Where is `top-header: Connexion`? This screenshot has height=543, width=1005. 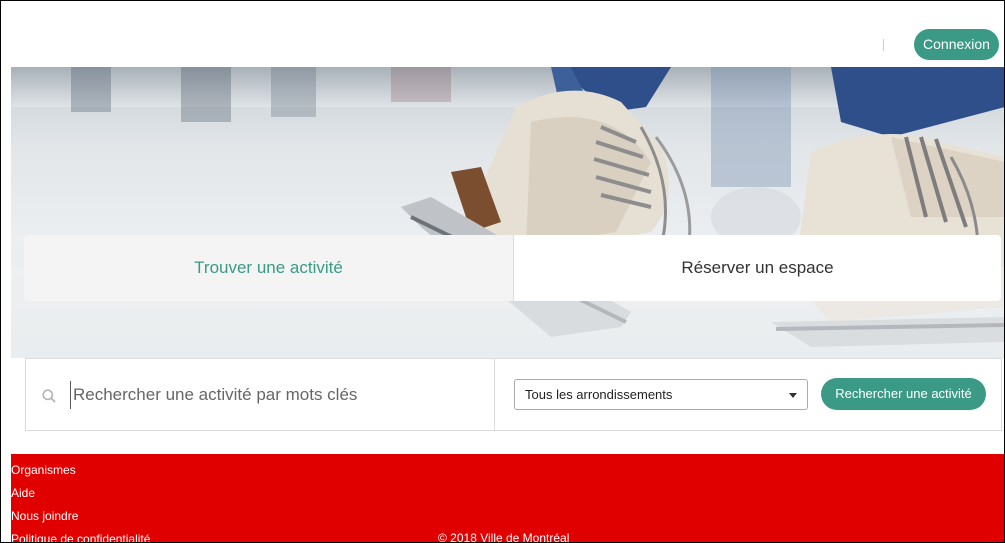
top-header: Connexion is located at coordinates (502, 34).